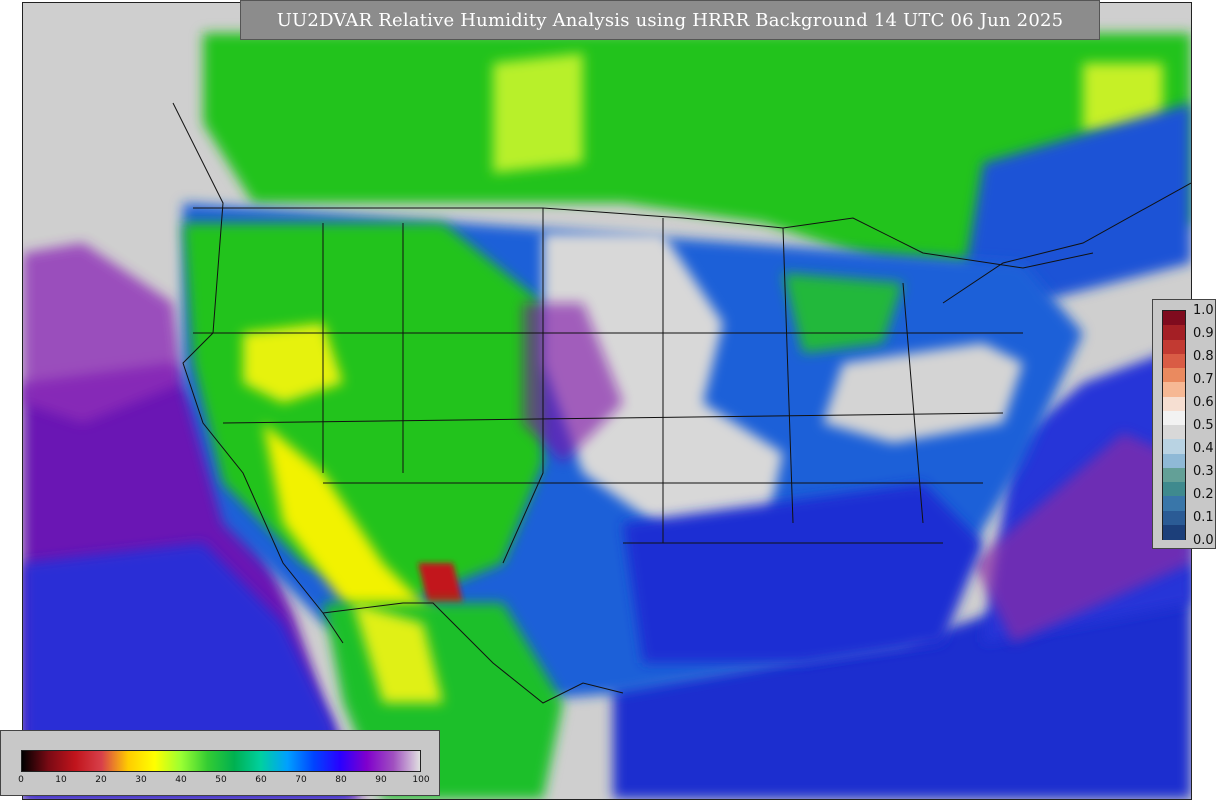 The width and height of the screenshot is (1216, 800). What do you see at coordinates (1203, 494) in the screenshot?
I see `colorbar-tick-label: 0.2` at bounding box center [1203, 494].